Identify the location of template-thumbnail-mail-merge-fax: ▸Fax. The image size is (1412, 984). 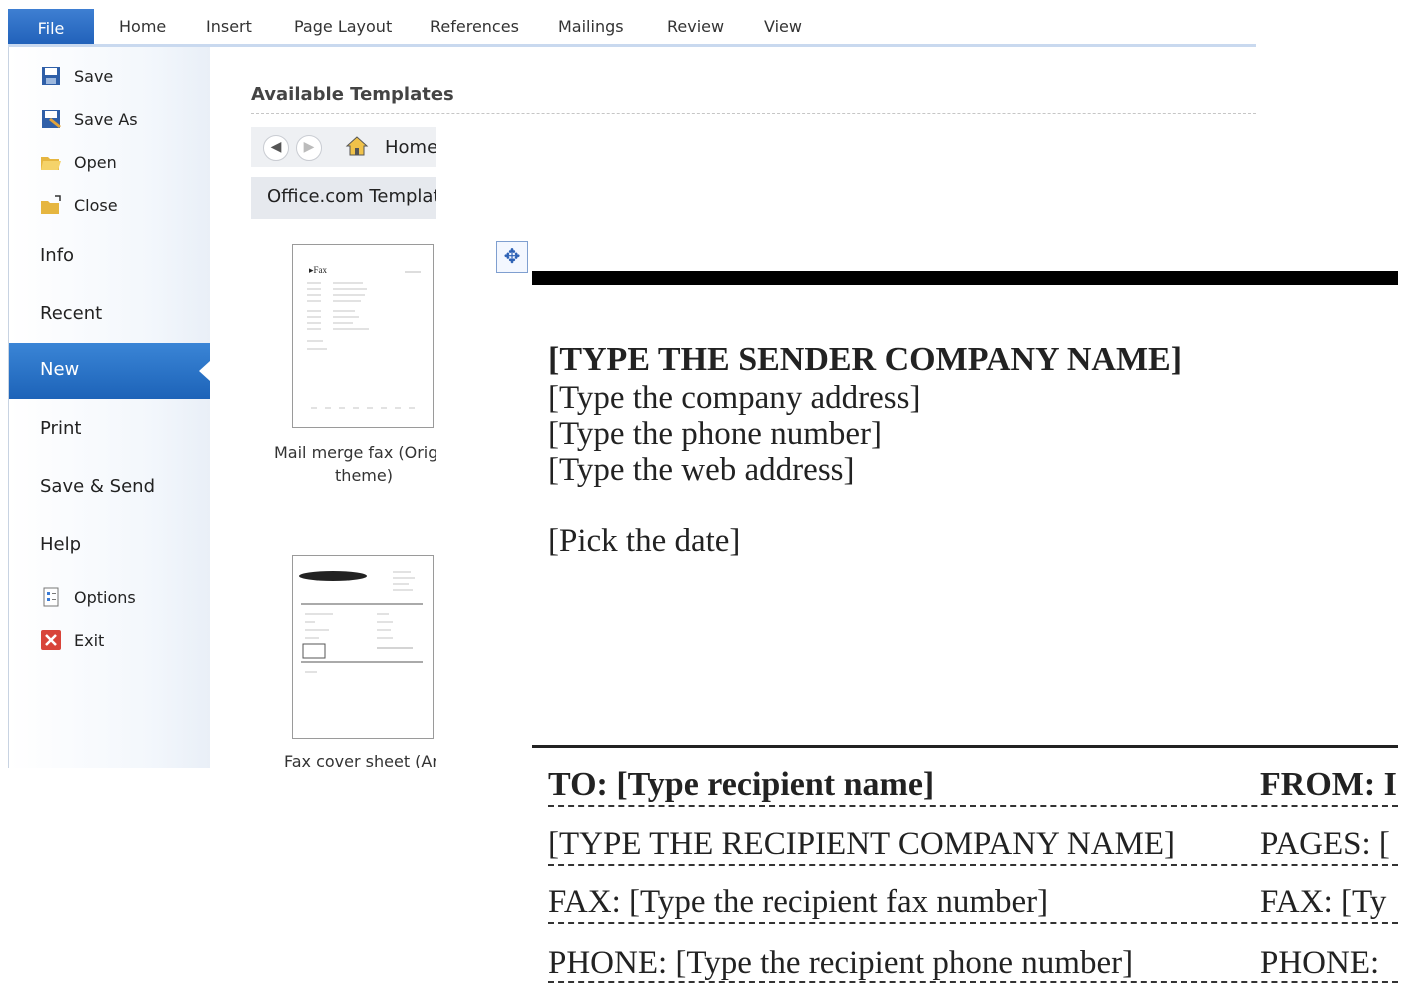
(363, 336).